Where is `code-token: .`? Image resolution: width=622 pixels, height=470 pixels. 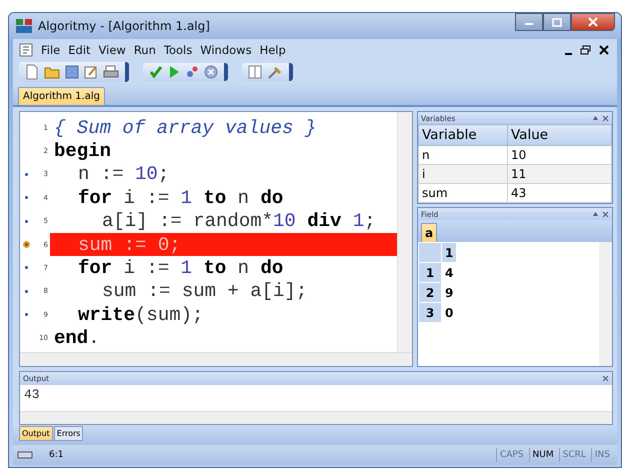
code-token: . is located at coordinates (94, 338).